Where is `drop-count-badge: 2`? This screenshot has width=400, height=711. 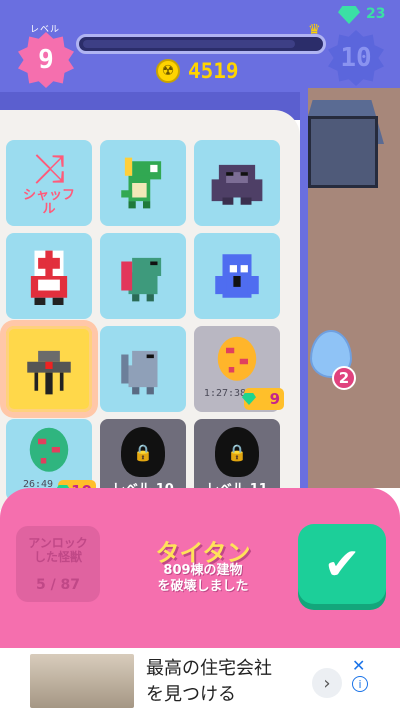 drop-count-badge: 2 is located at coordinates (344, 378).